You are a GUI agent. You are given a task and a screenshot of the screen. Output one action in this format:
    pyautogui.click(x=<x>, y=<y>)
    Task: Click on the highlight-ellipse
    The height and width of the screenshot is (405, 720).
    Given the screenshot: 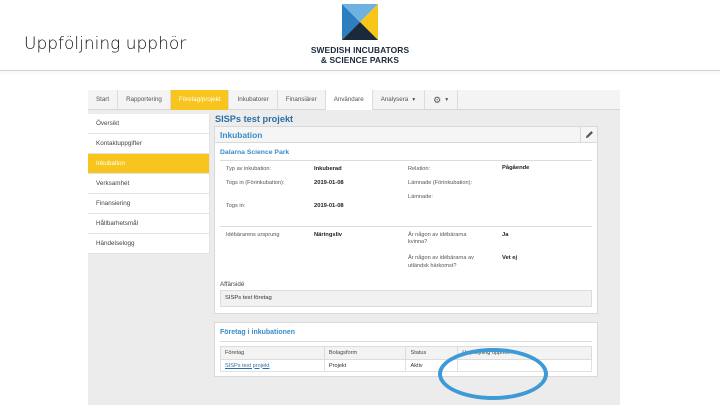 What is the action you would take?
    pyautogui.click(x=493, y=374)
    